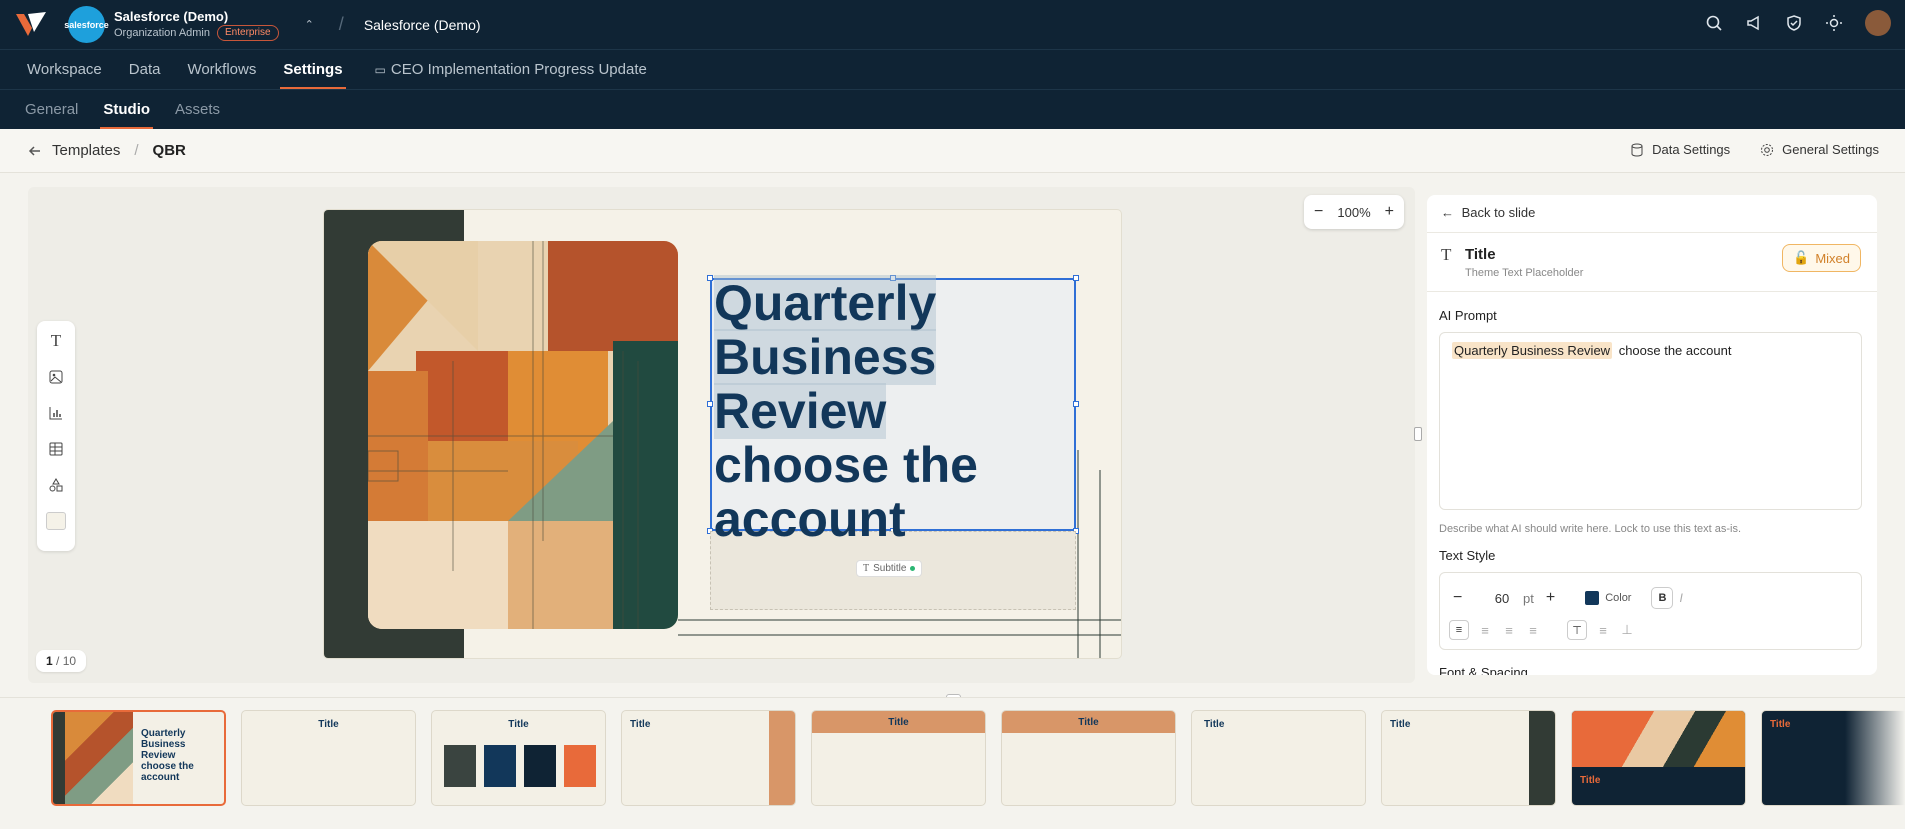 The image size is (1905, 829). I want to click on panel-resize-handle, so click(1418, 434).